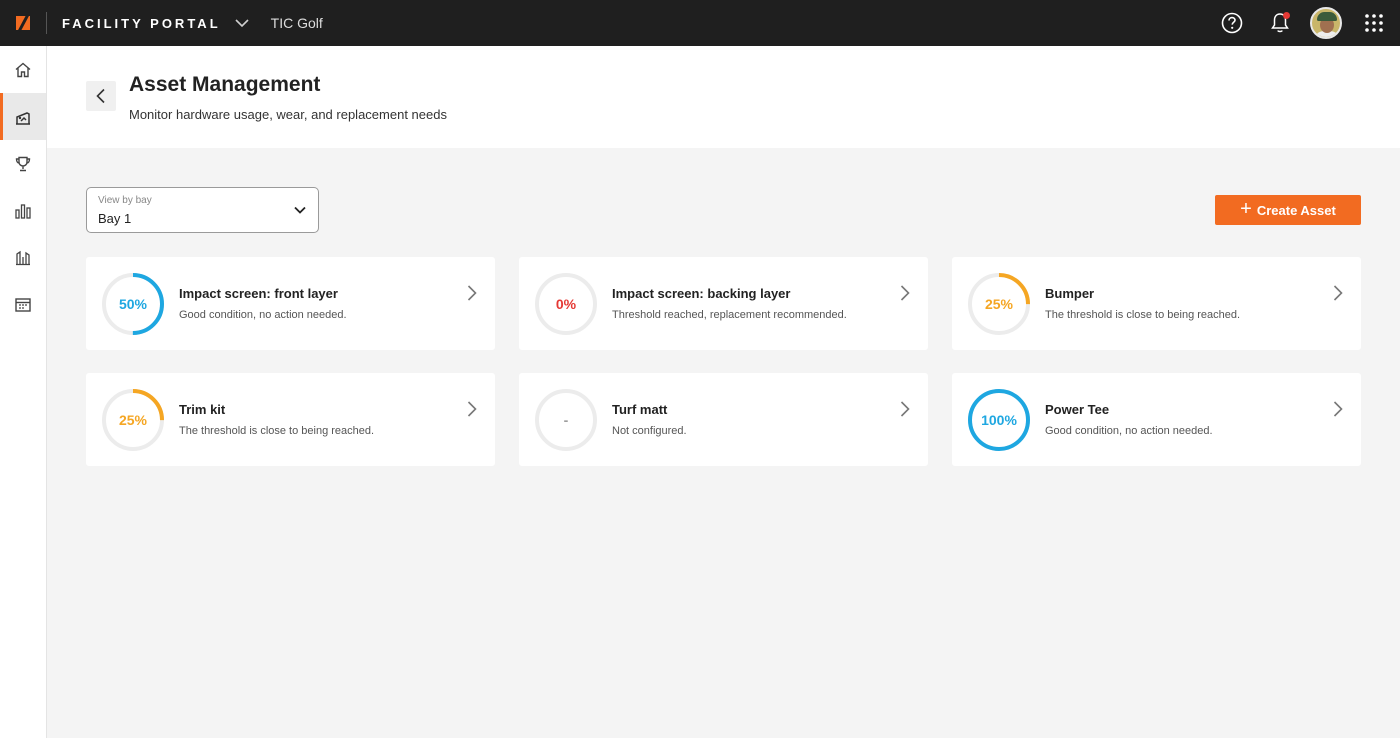 Image resolution: width=1400 pixels, height=738 pixels. Describe the element at coordinates (125, 200) in the screenshot. I see `bay-select-label: View by bay` at that location.